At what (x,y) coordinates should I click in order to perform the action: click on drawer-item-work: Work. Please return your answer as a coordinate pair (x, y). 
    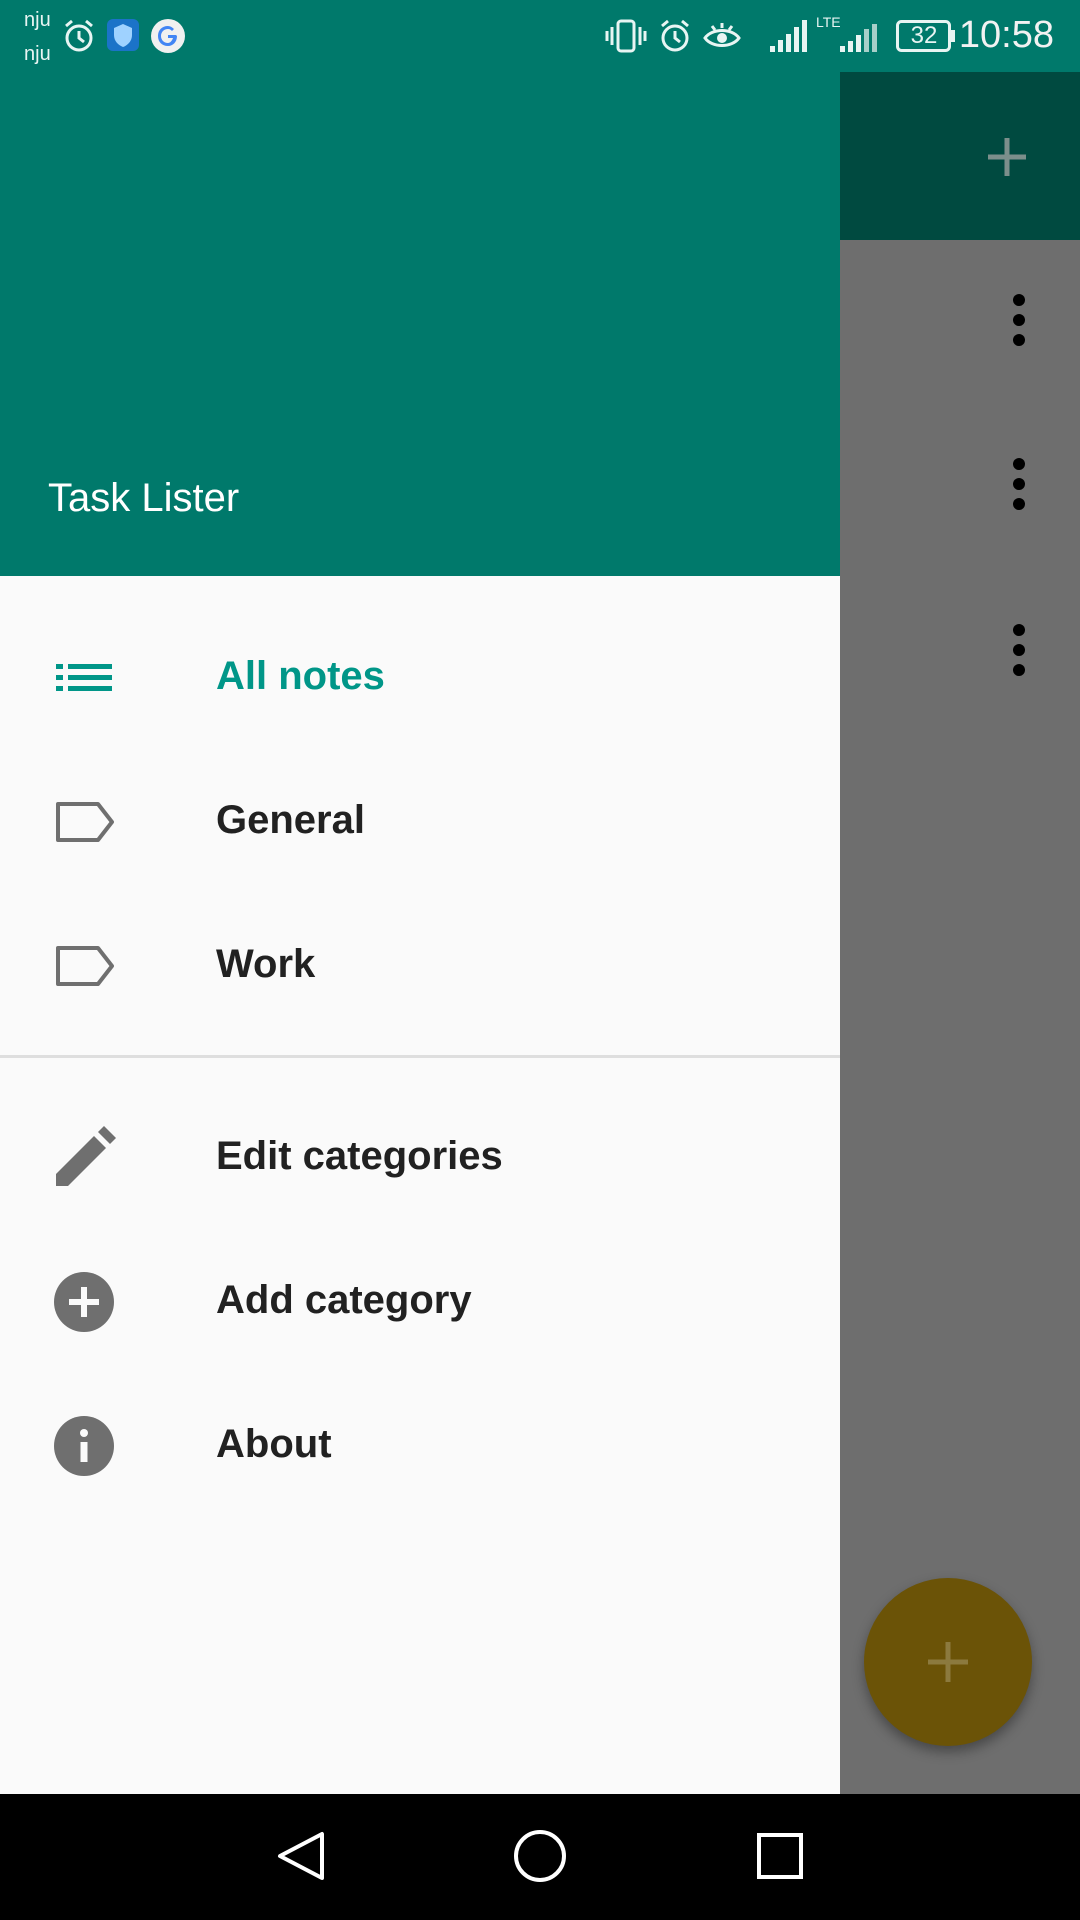
    Looking at the image, I should click on (420, 964).